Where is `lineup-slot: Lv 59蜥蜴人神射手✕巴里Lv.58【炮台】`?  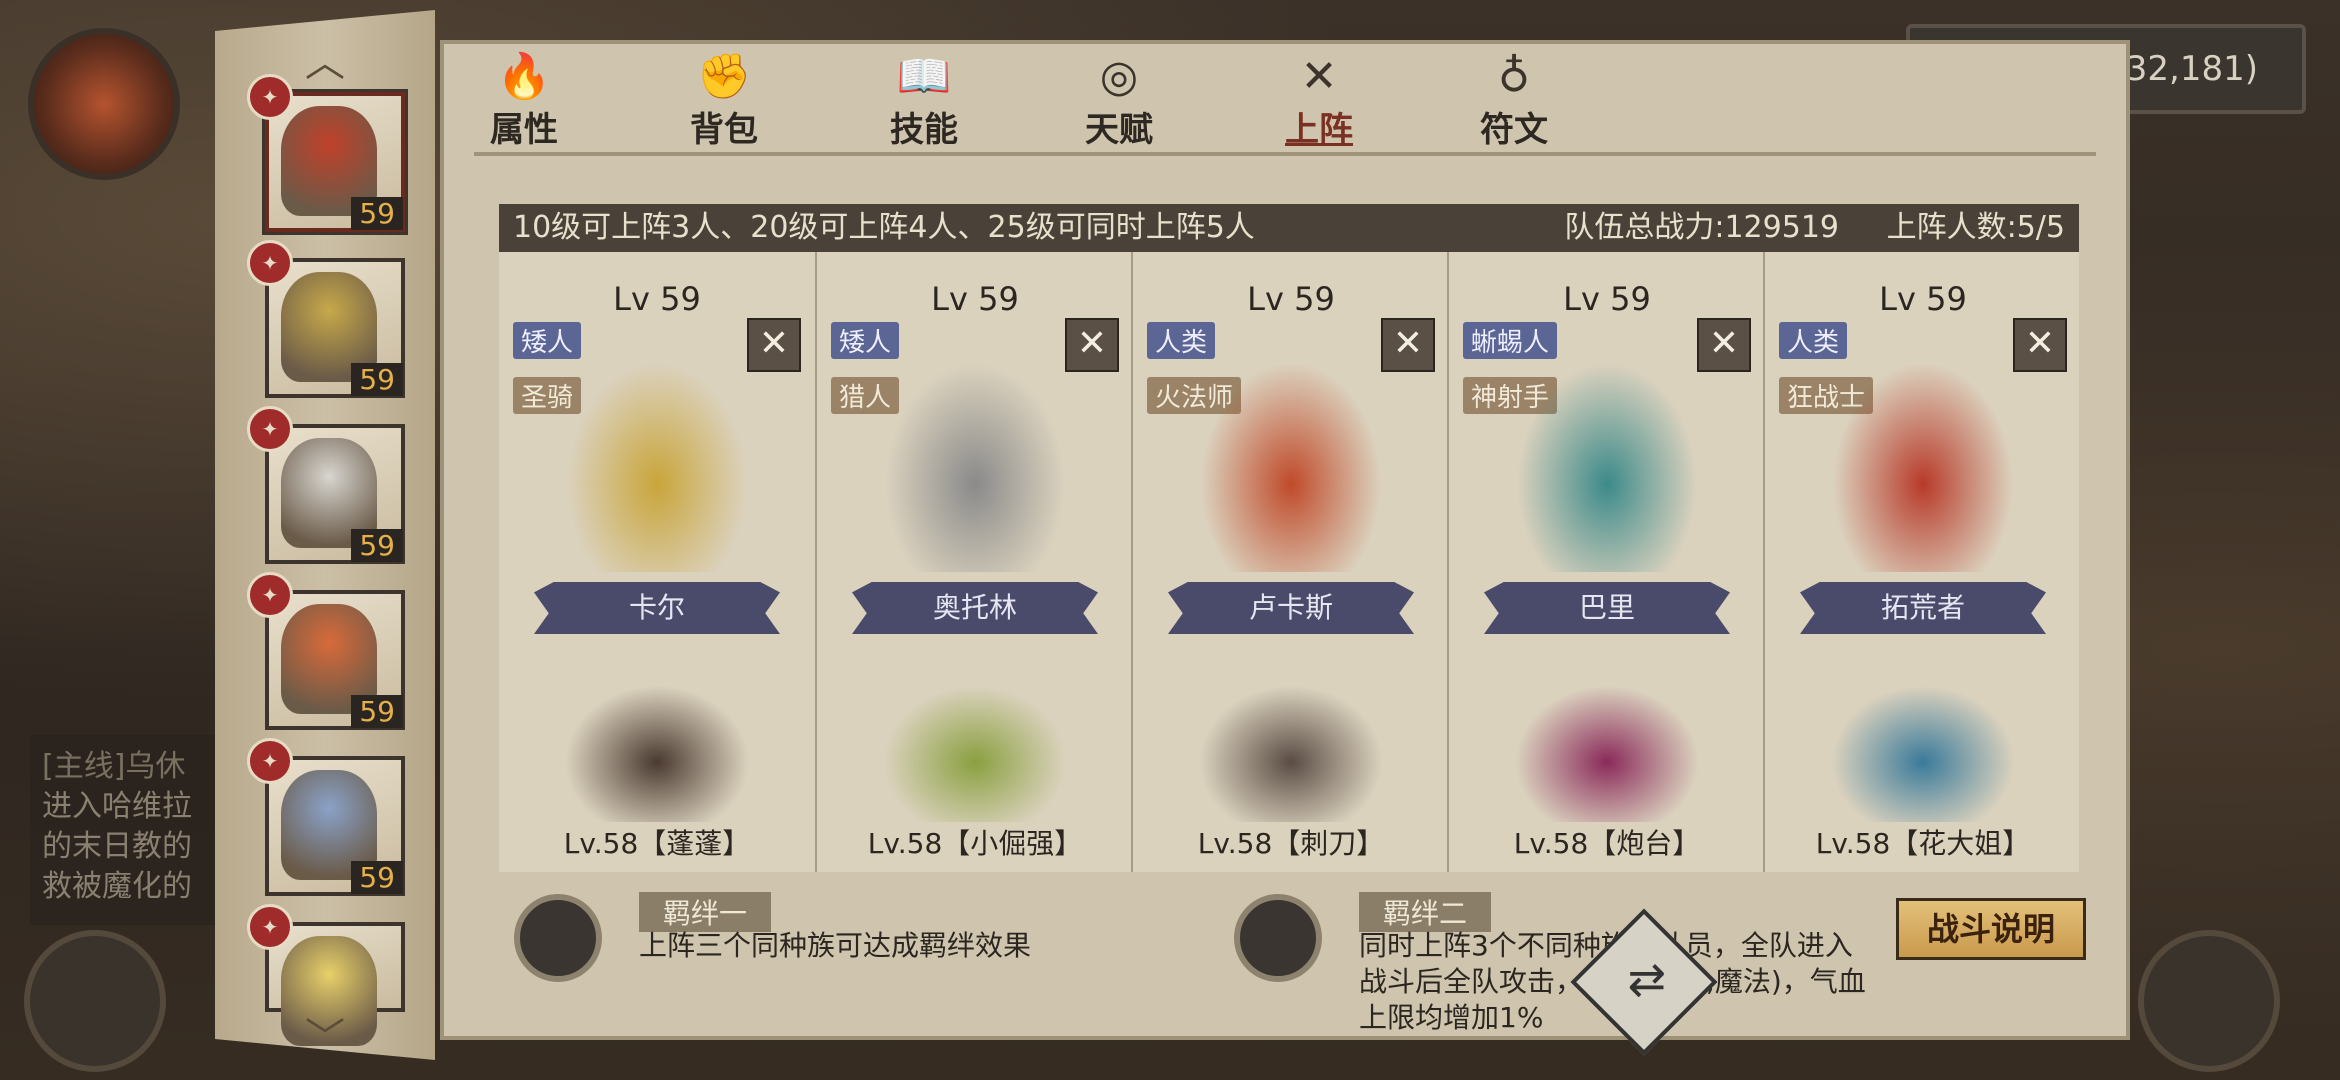
lineup-slot: Lv 59蜥蜴人神射手✕巴里Lv.58【炮台】 is located at coordinates (1606, 562).